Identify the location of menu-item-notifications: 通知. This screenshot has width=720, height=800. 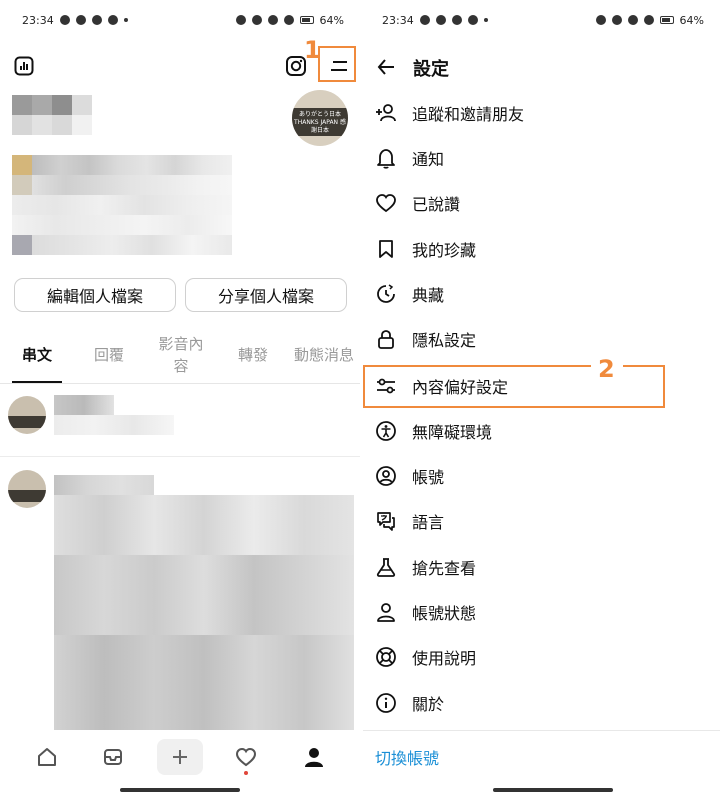
(541, 158).